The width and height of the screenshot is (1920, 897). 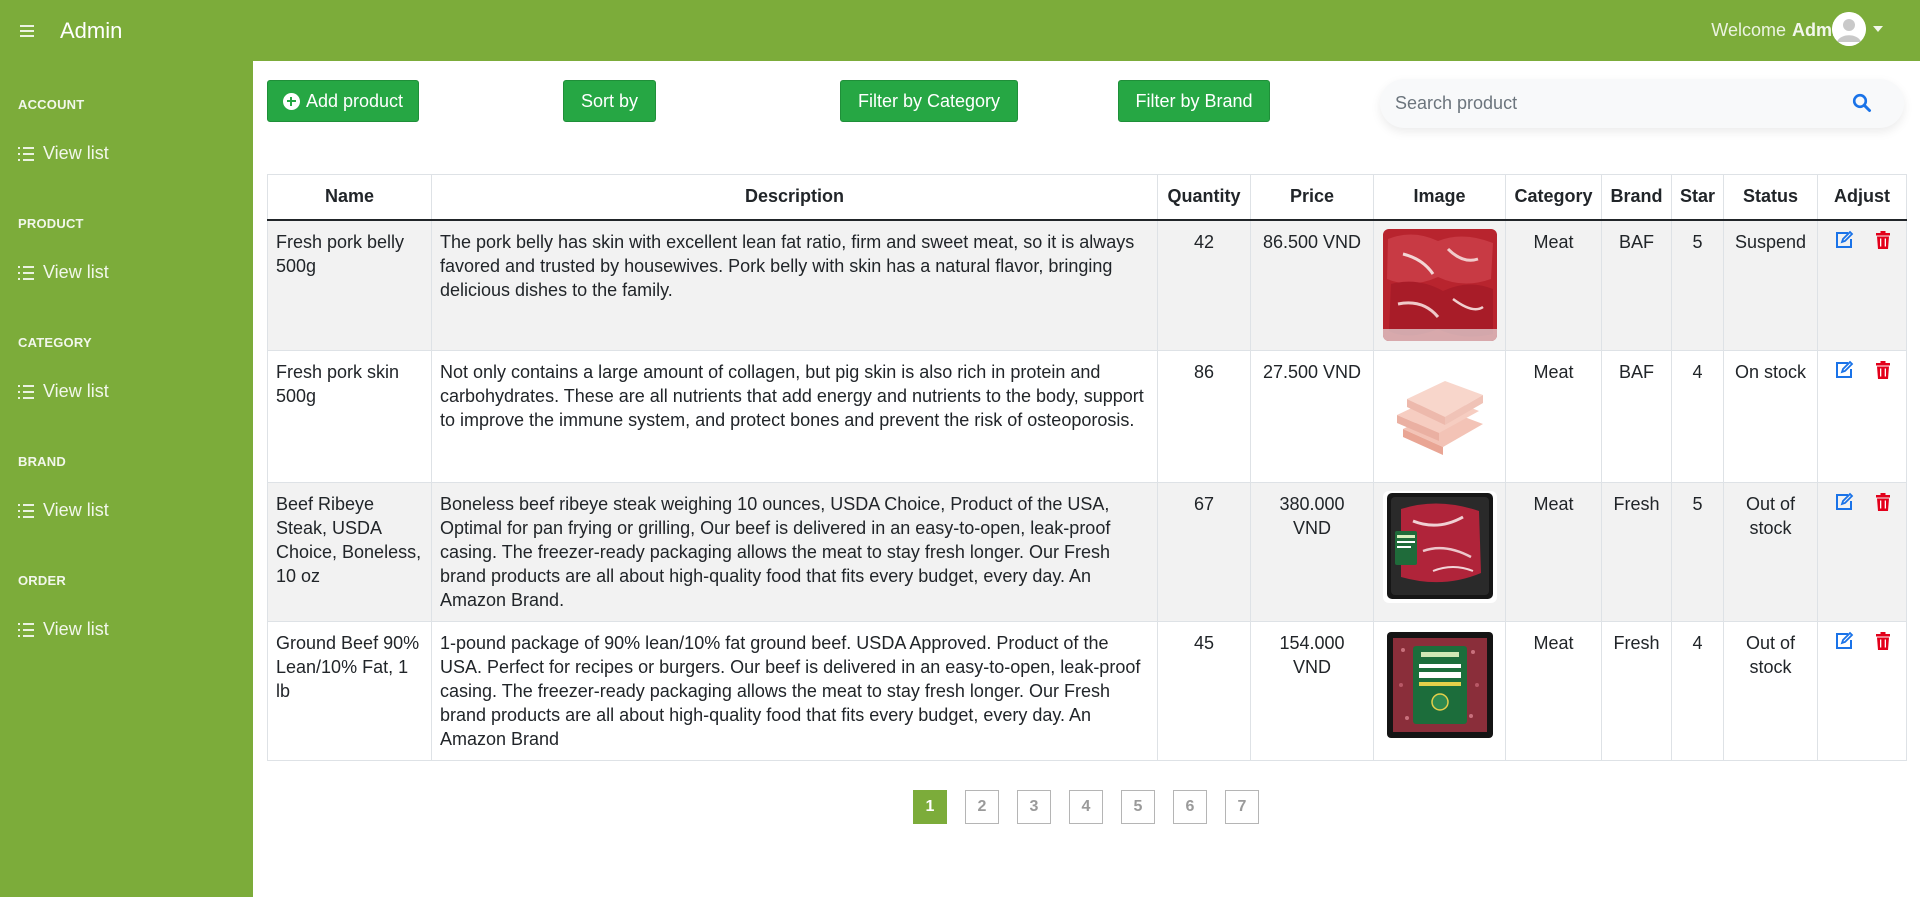 I want to click on sort-by-button: Sort by, so click(x=609, y=101).